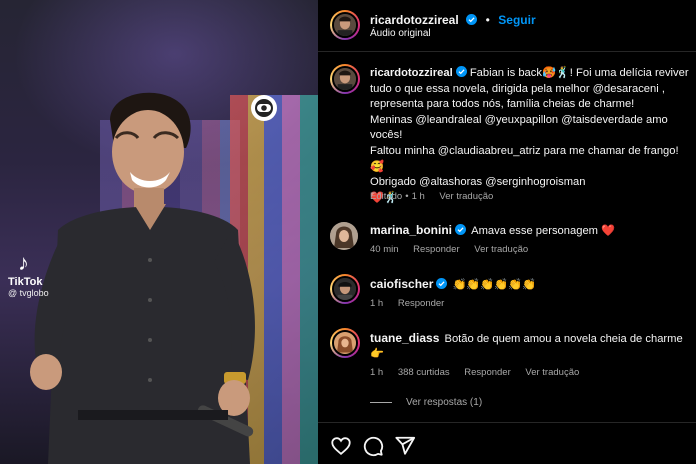 This screenshot has height=464, width=696. I want to click on caption-line: Obrigado @altashoras @serginhogroisman, so click(478, 182).